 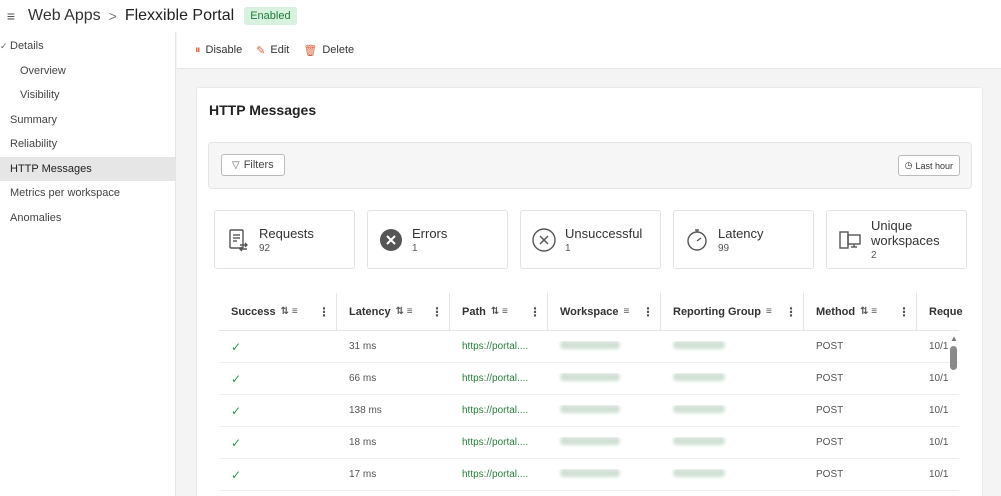 I want to click on stat-label: Errors, so click(x=430, y=233).